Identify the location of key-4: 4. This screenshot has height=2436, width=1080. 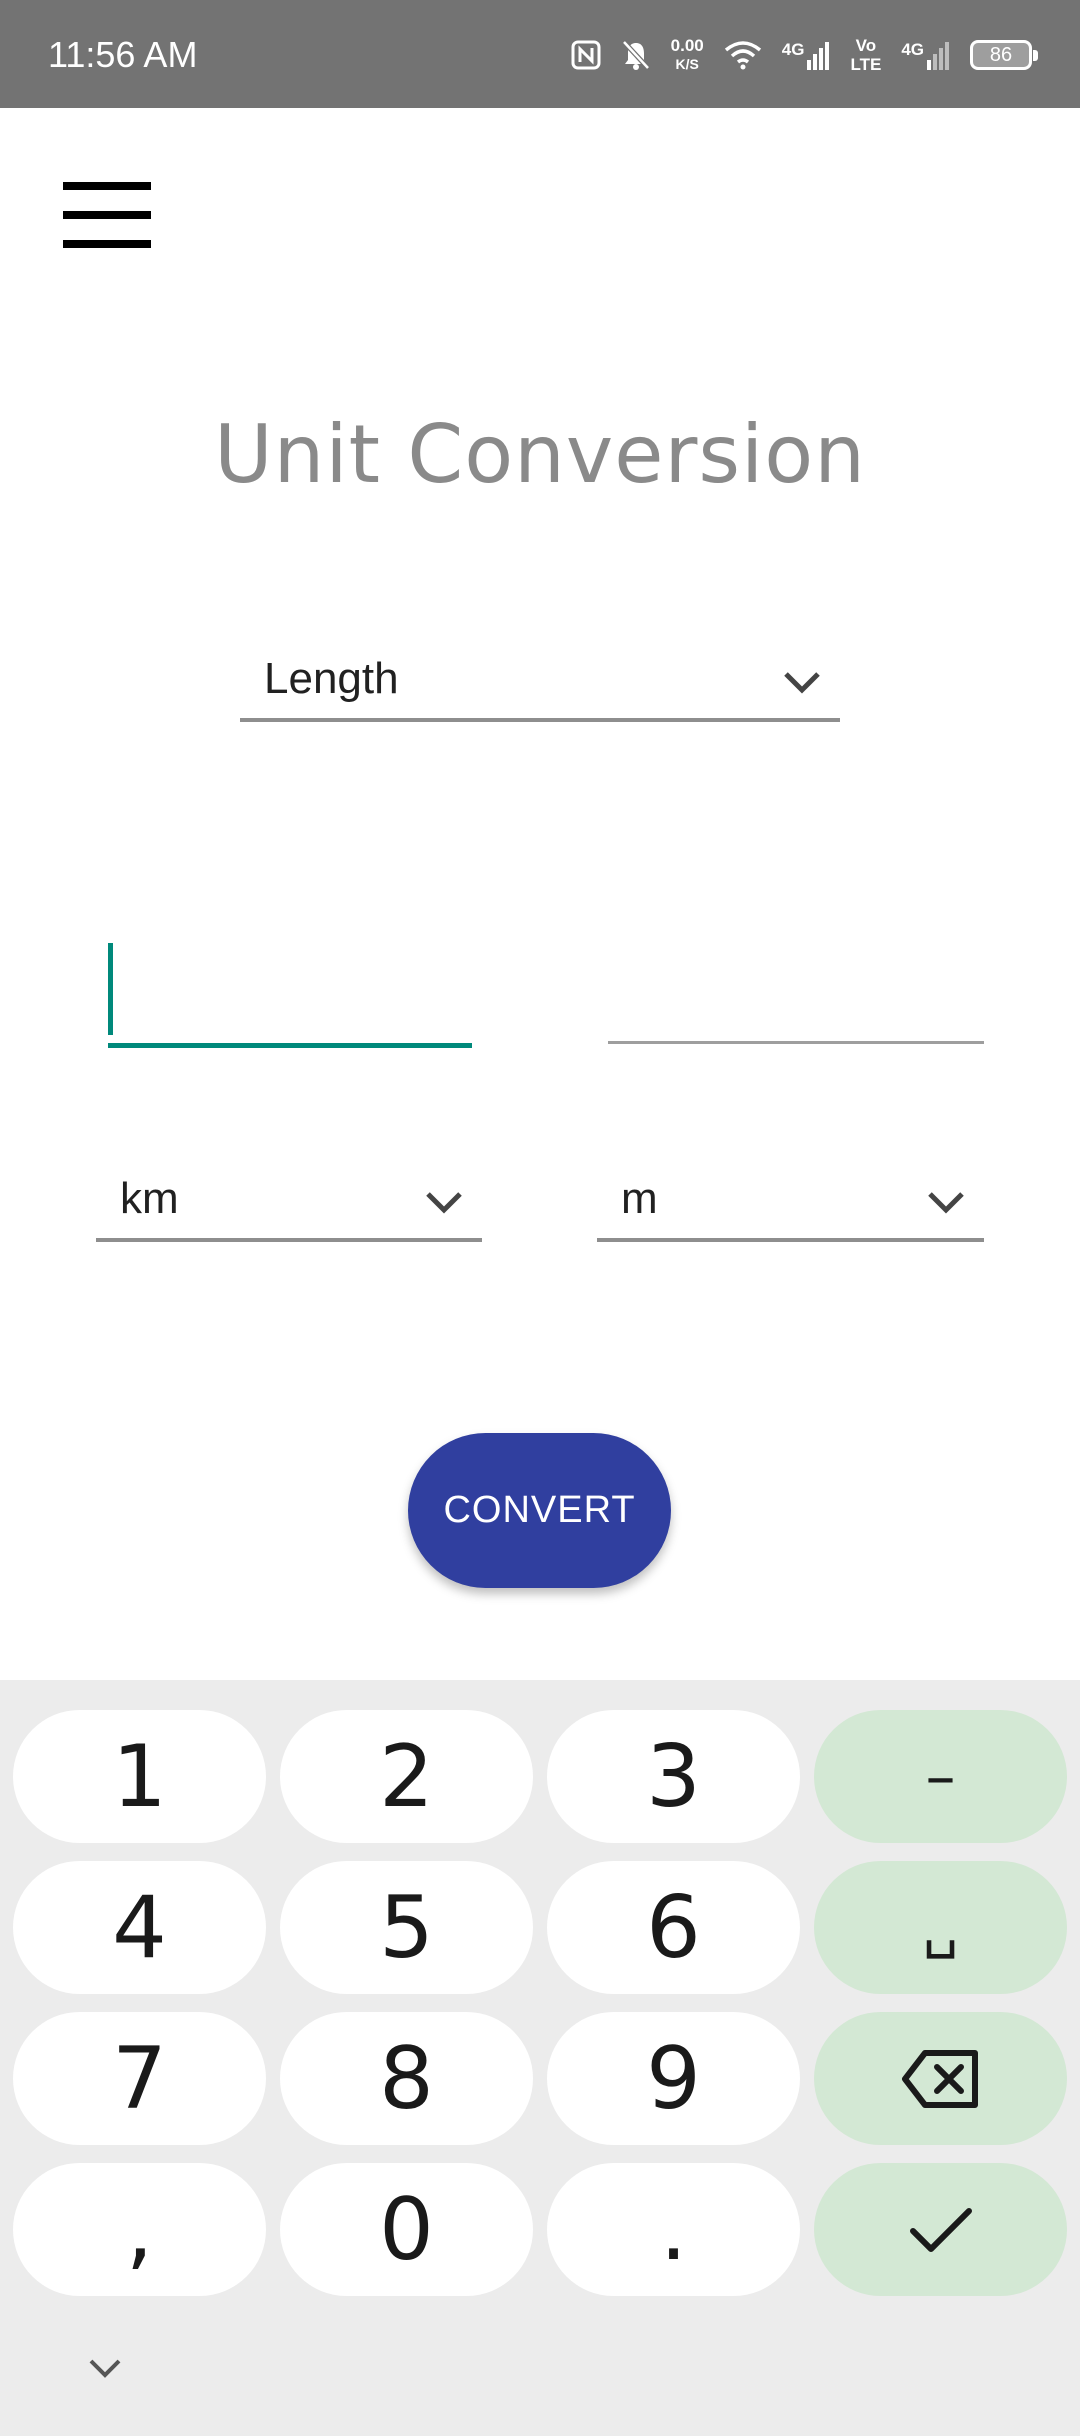
(139, 1927).